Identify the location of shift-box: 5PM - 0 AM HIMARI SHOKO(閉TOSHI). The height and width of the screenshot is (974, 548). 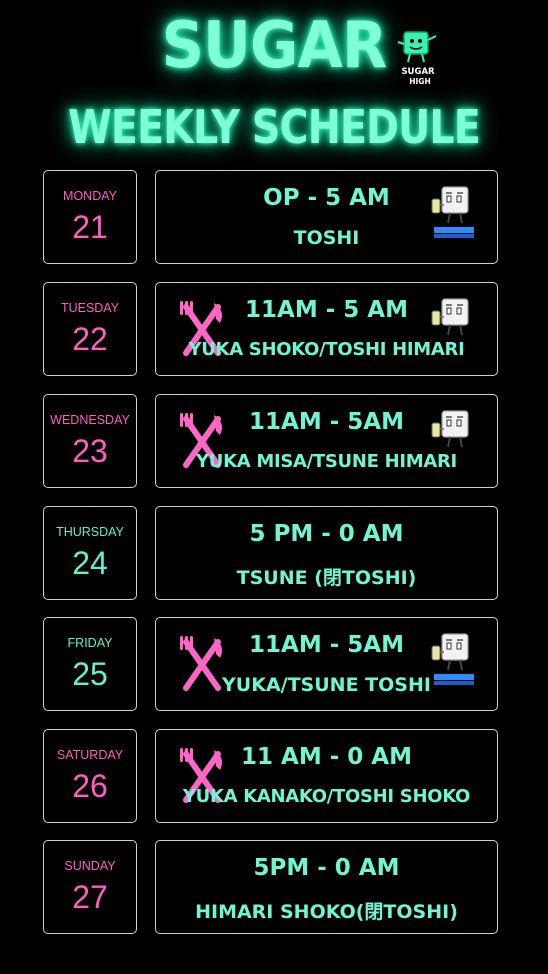
(326, 887).